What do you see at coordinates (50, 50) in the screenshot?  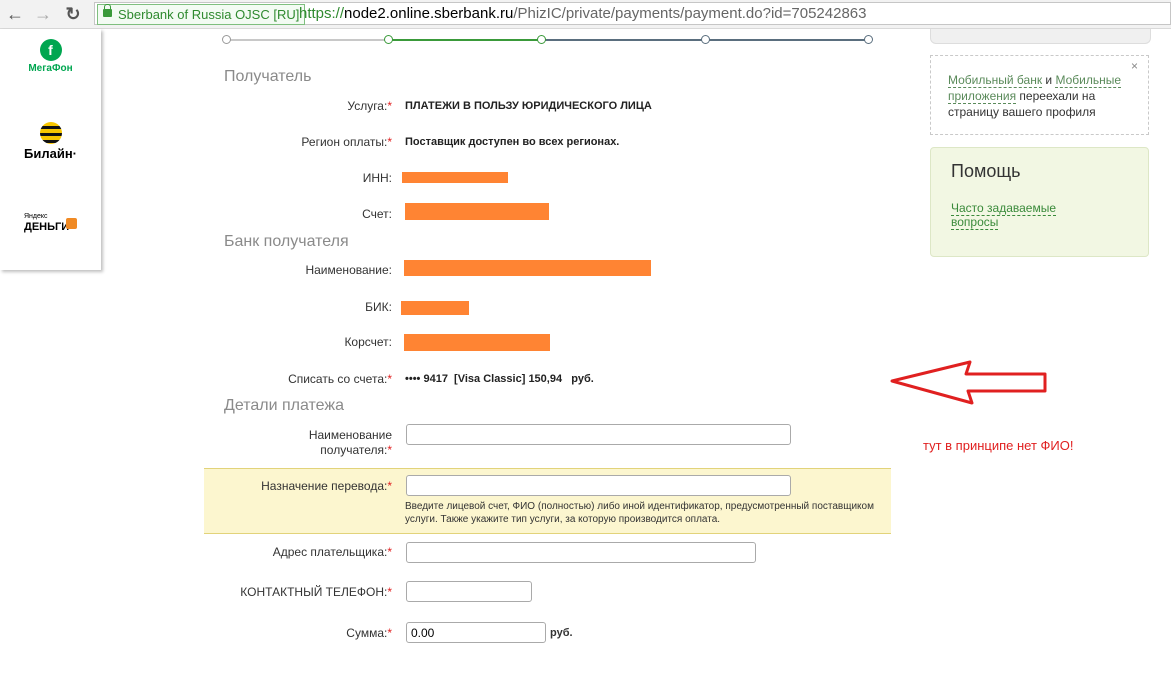 I see `megafon-icon: f` at bounding box center [50, 50].